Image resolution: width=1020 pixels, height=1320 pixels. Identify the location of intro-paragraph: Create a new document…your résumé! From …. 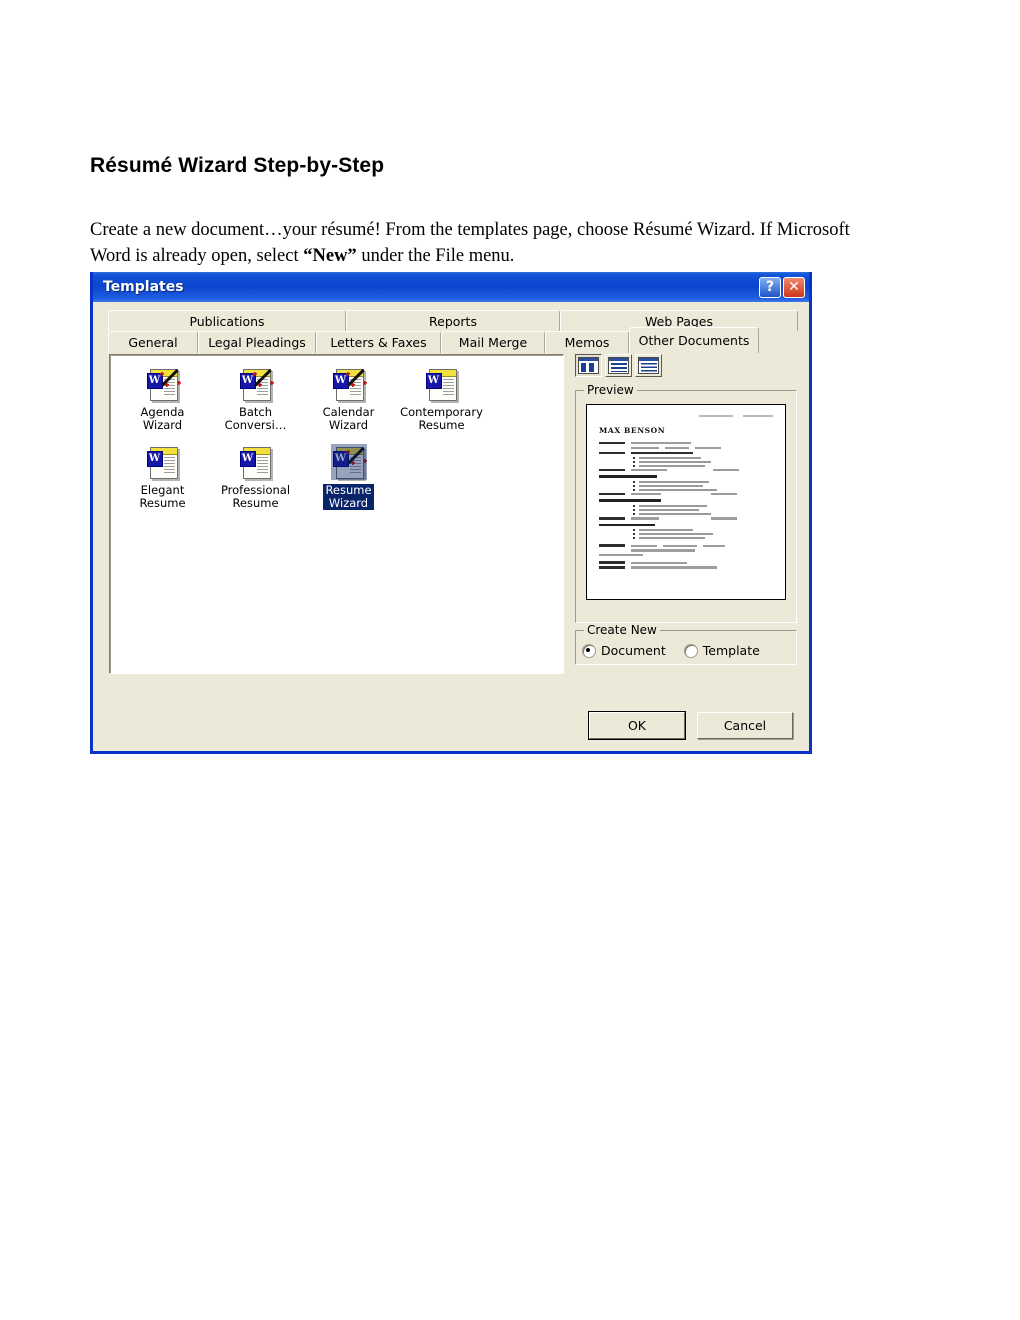
(470, 243).